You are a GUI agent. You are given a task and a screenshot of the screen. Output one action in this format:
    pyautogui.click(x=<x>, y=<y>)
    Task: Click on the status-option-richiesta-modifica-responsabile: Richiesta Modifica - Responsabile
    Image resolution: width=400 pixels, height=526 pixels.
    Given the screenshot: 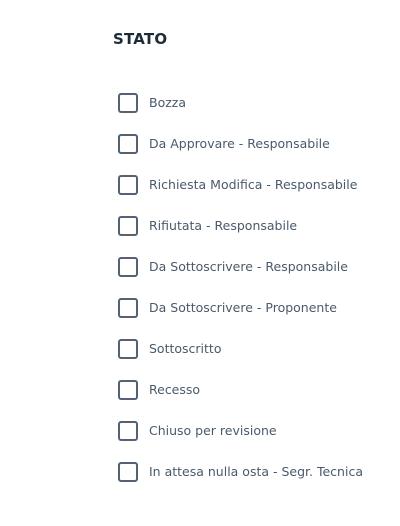 What is the action you would take?
    pyautogui.click(x=240, y=184)
    